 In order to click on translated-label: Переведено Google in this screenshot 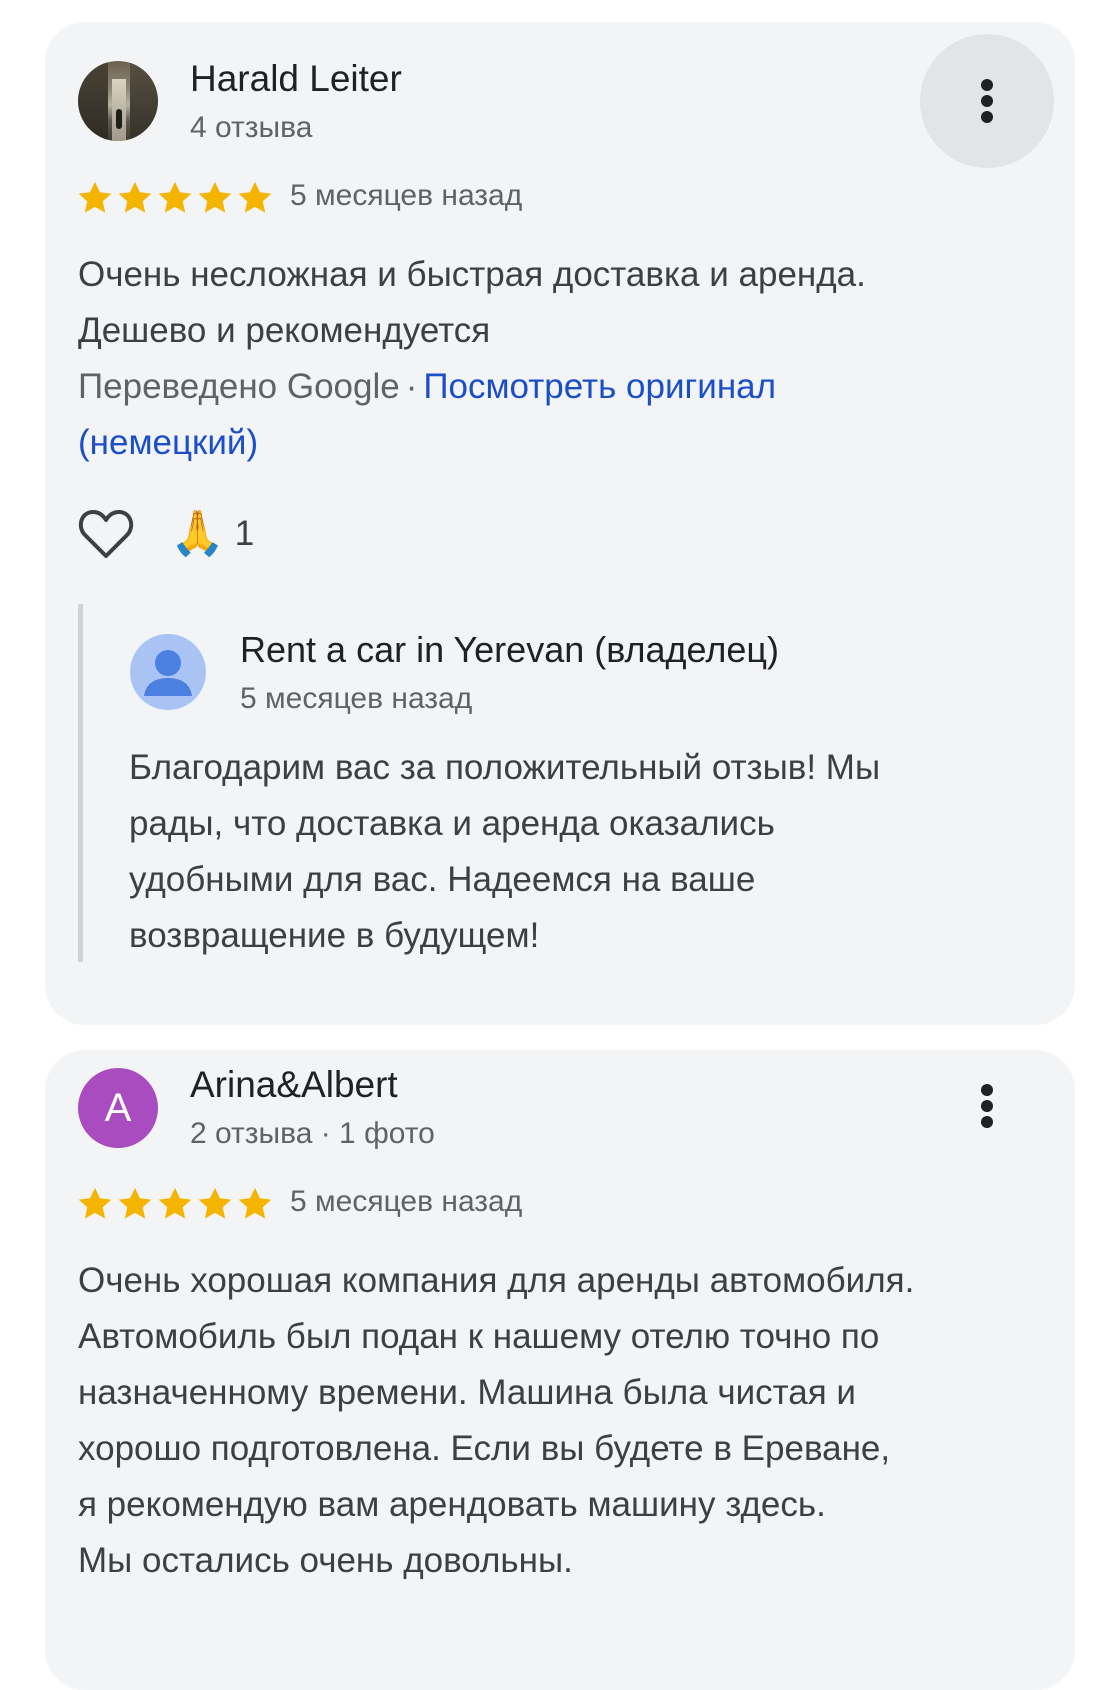, I will do `click(239, 386)`.